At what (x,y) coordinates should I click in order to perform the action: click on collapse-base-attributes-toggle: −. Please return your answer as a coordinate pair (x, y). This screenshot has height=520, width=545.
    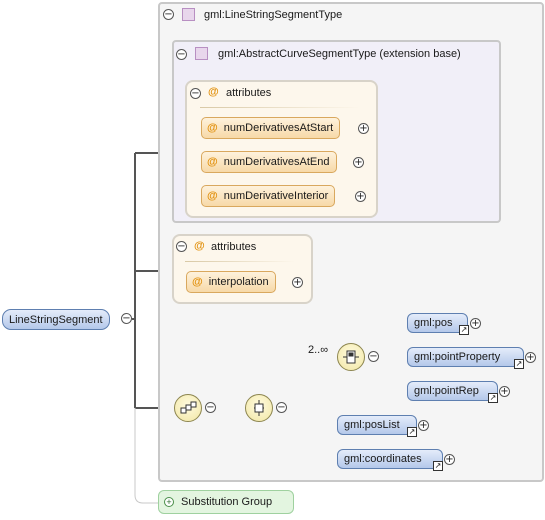
    Looking at the image, I should click on (195, 93).